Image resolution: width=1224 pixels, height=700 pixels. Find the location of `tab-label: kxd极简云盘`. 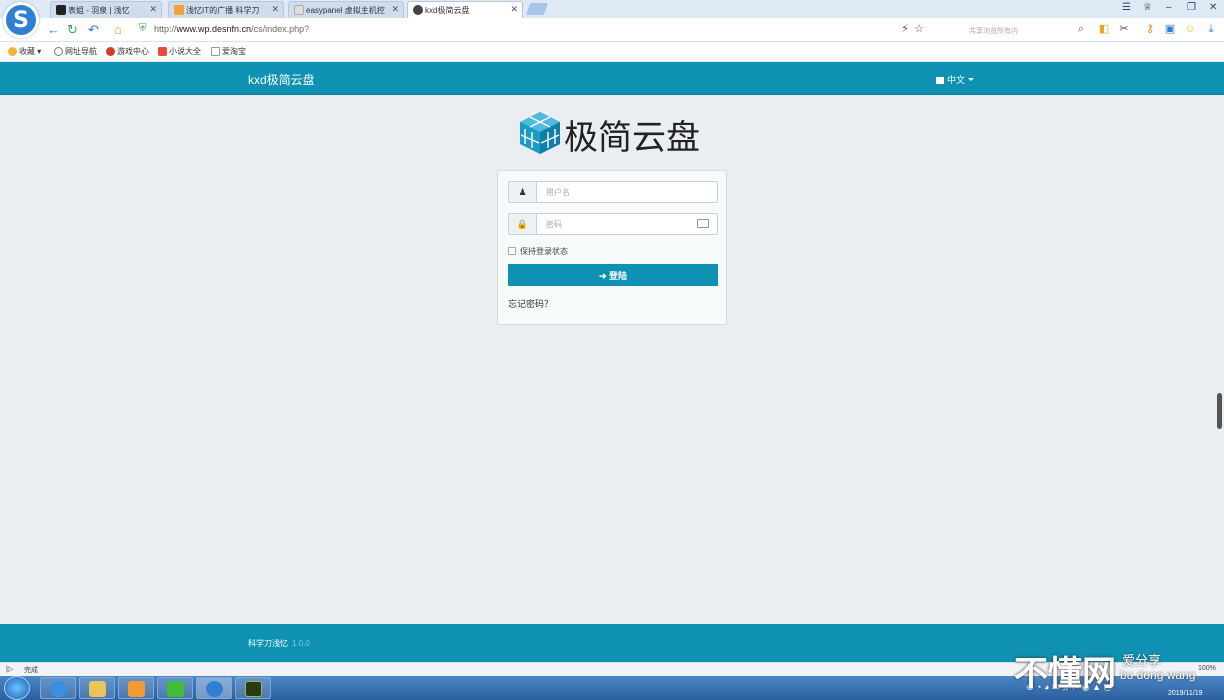

tab-label: kxd极简云盘 is located at coordinates (447, 10).